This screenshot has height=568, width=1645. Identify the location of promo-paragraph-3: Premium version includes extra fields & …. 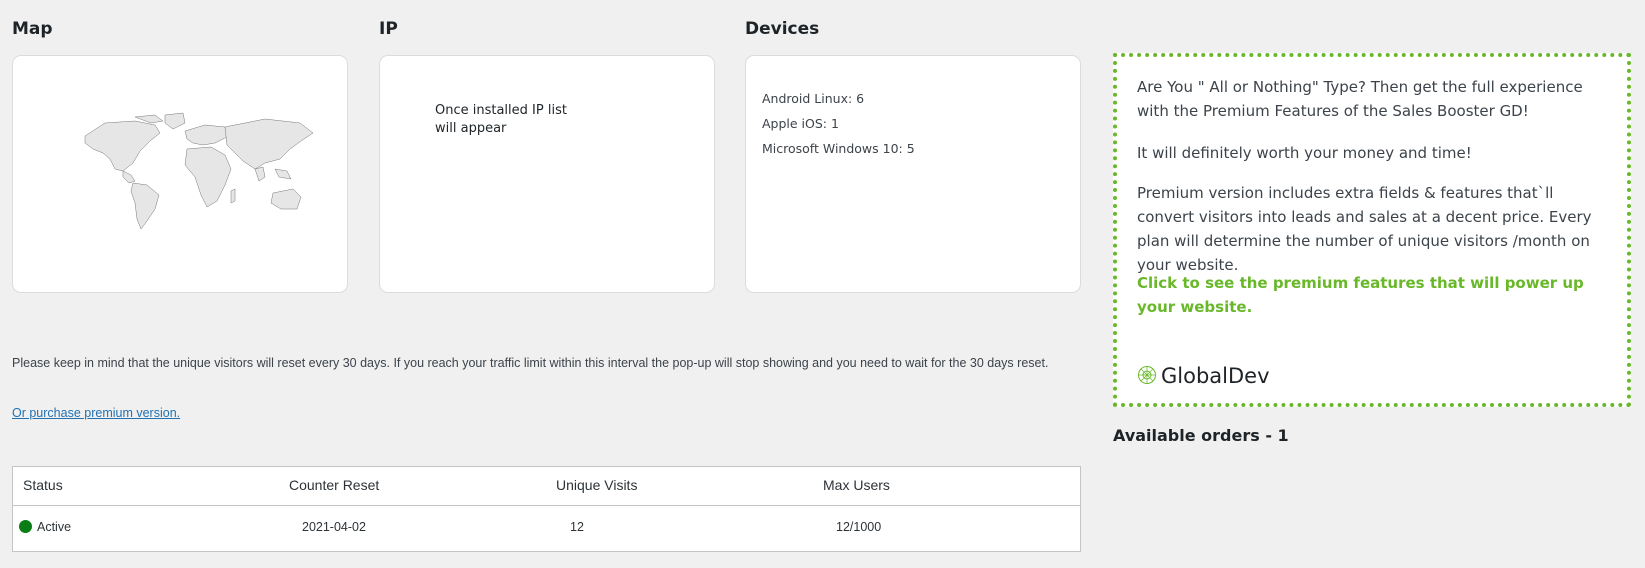
(1364, 229).